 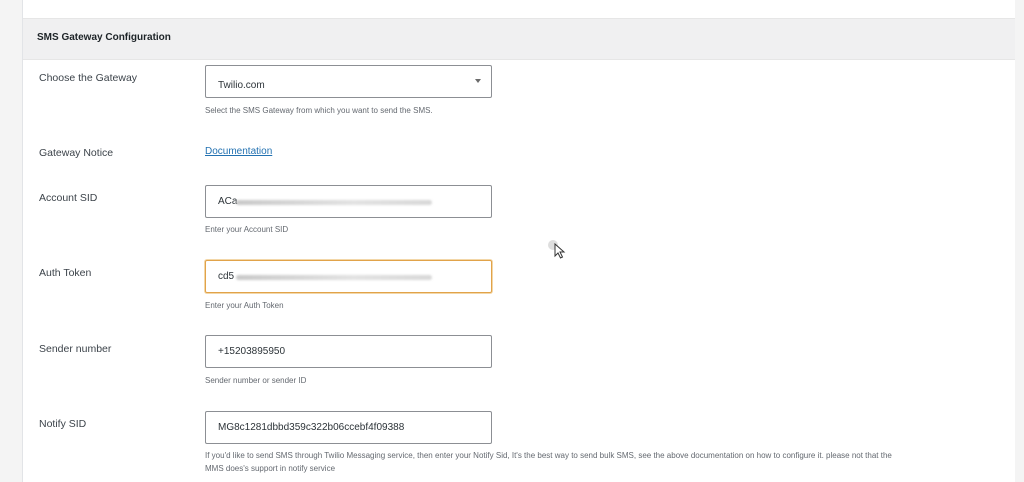 I want to click on notify-sid-field: MG8c1281dbbd359c322b06ccebf4f09388, so click(x=348, y=427).